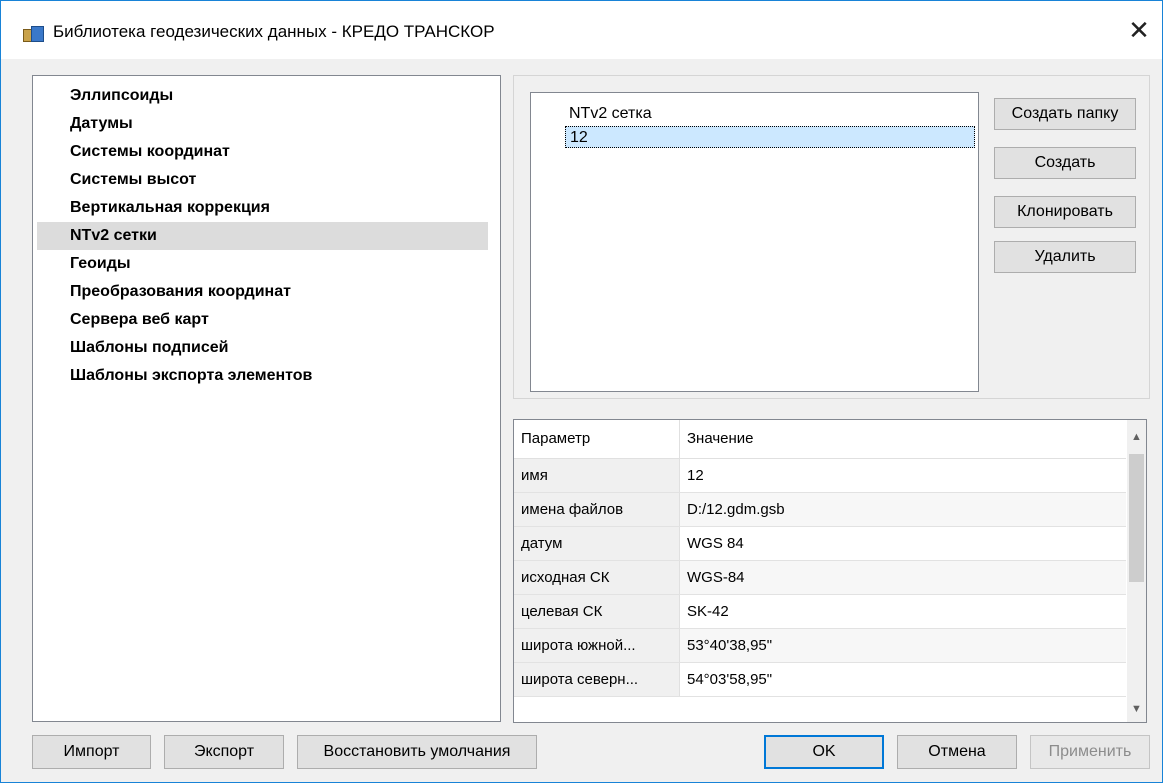  I want to click on param-name: имена файлов, so click(597, 509).